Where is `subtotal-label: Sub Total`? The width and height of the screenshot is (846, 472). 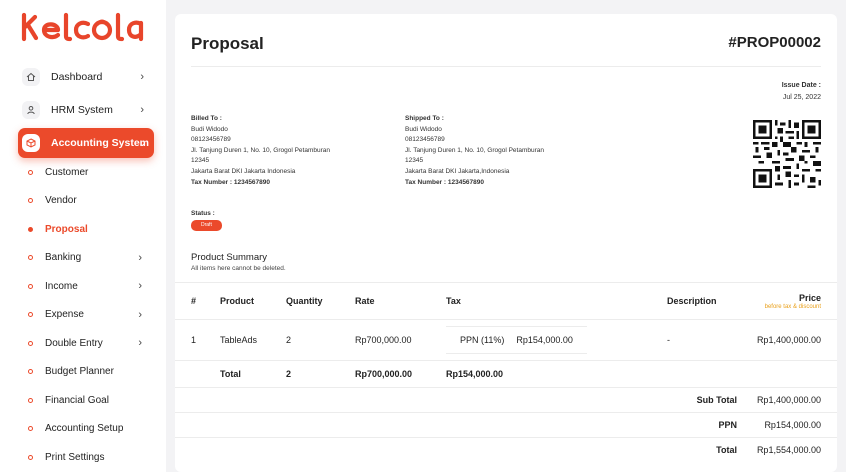
subtotal-label: Sub Total is located at coordinates (716, 400).